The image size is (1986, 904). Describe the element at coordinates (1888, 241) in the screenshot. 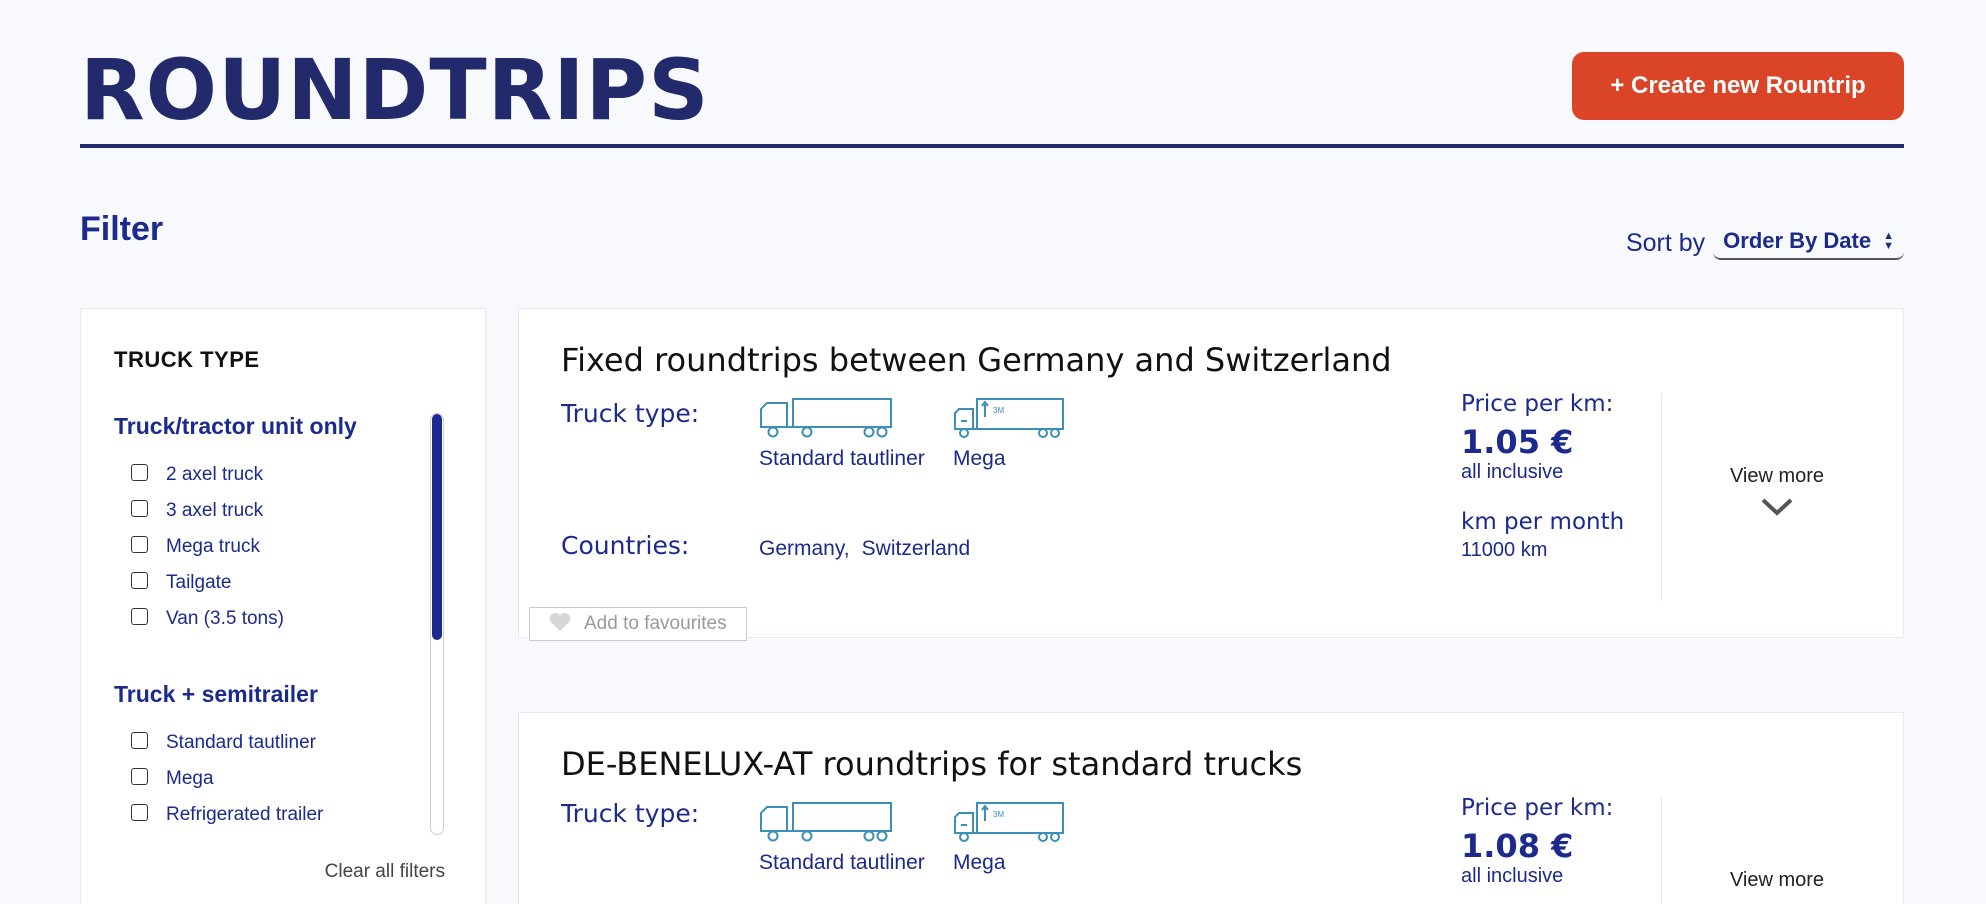

I see `sort-arrows-icon: ▲ ▼` at that location.